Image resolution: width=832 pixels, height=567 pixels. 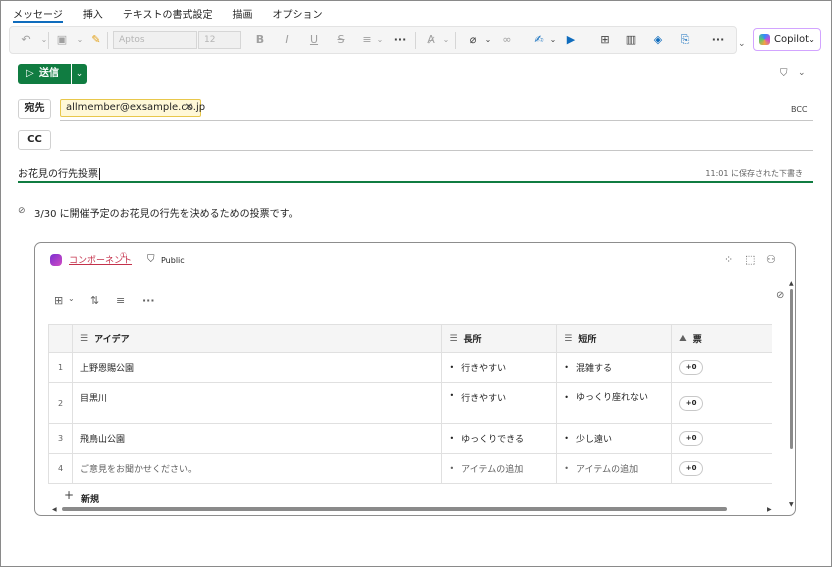 What do you see at coordinates (488, 40) in the screenshot?
I see `attach-dropdown-icon: ⌄` at bounding box center [488, 40].